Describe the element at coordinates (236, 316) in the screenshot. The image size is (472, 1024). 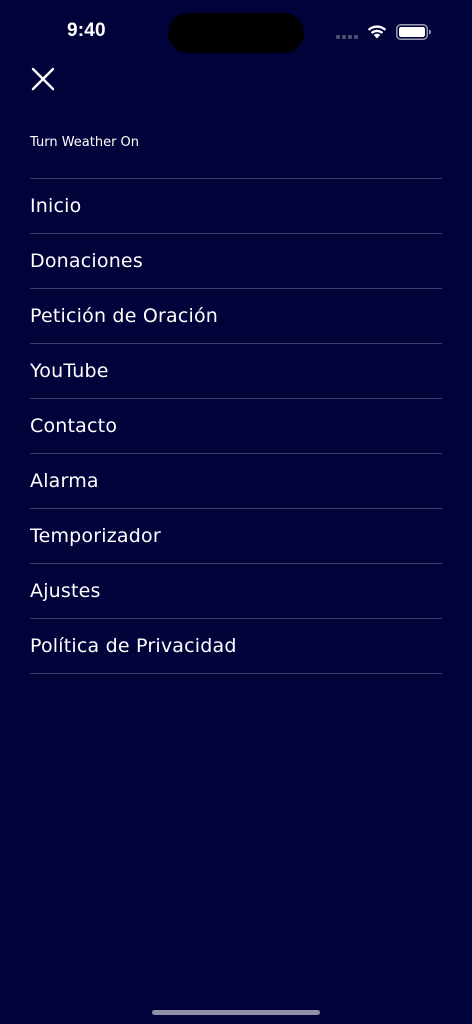
I see `menu-item-peticion-de-oracion: Petición de Oración` at that location.